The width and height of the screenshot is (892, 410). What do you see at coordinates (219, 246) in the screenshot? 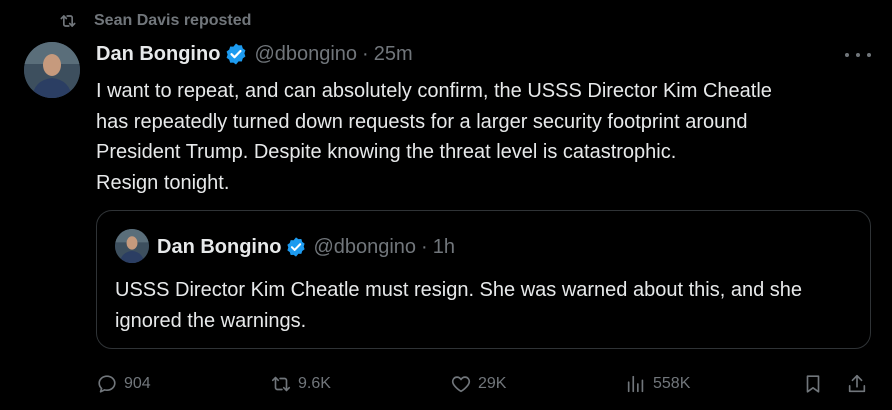
I see `quoted-author-name: Dan Bongino` at bounding box center [219, 246].